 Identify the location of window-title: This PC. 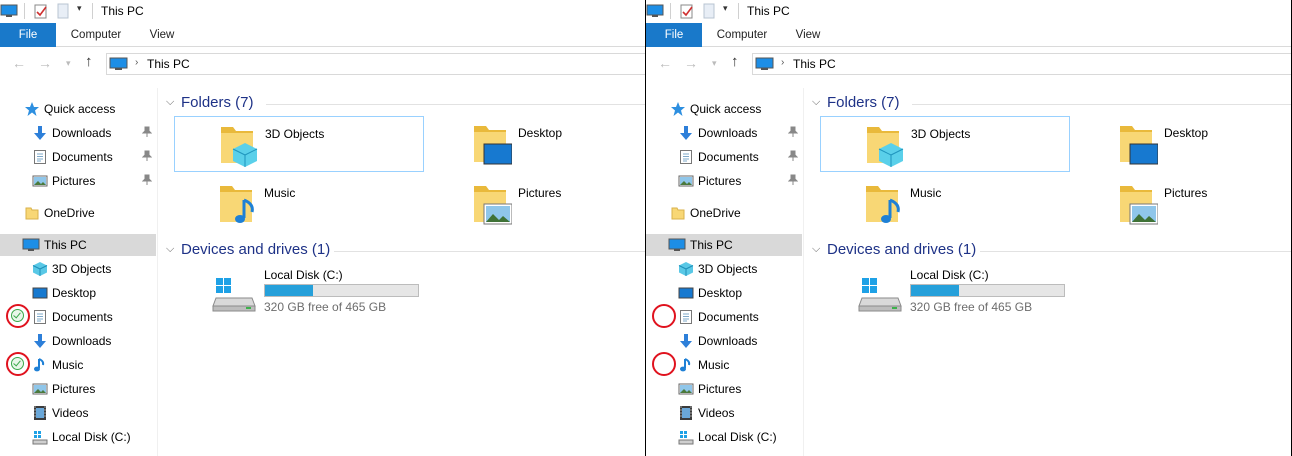
(122, 11).